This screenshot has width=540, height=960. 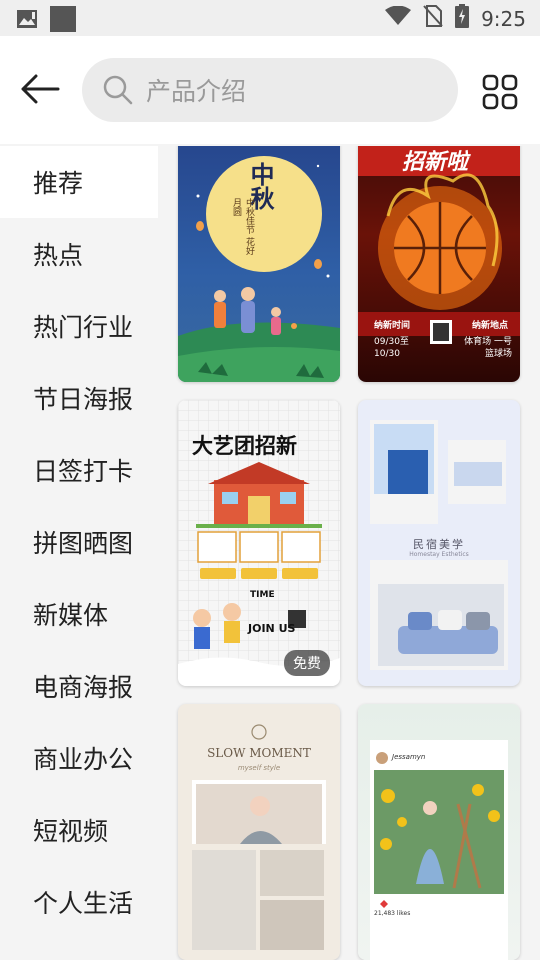 I want to click on title-char-1: 中, so click(x=260, y=174).